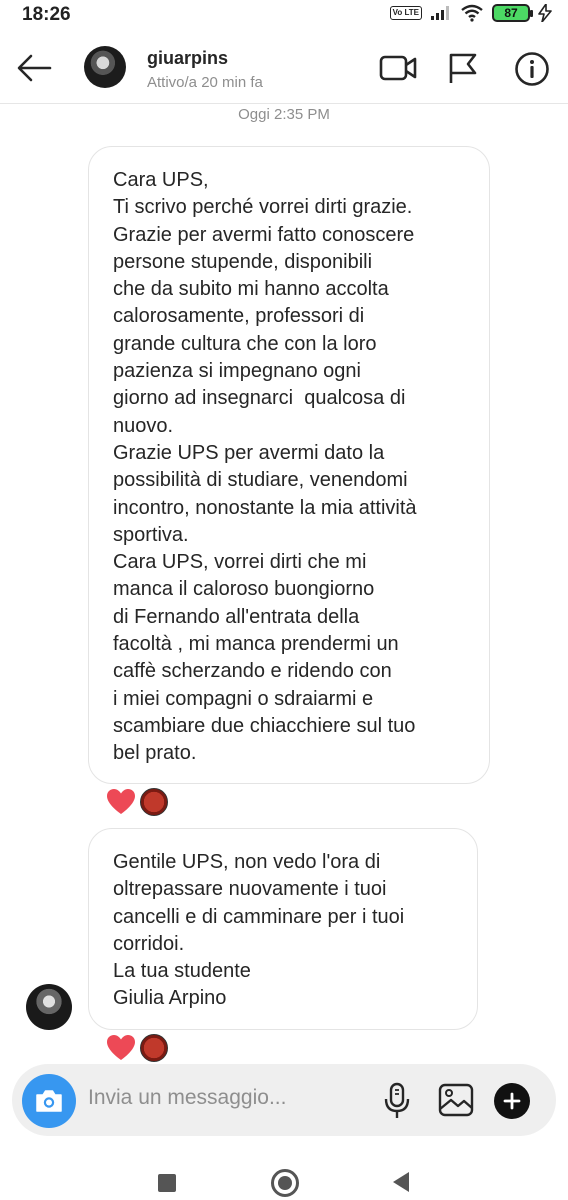  What do you see at coordinates (167, 1183) in the screenshot?
I see `recents-button` at bounding box center [167, 1183].